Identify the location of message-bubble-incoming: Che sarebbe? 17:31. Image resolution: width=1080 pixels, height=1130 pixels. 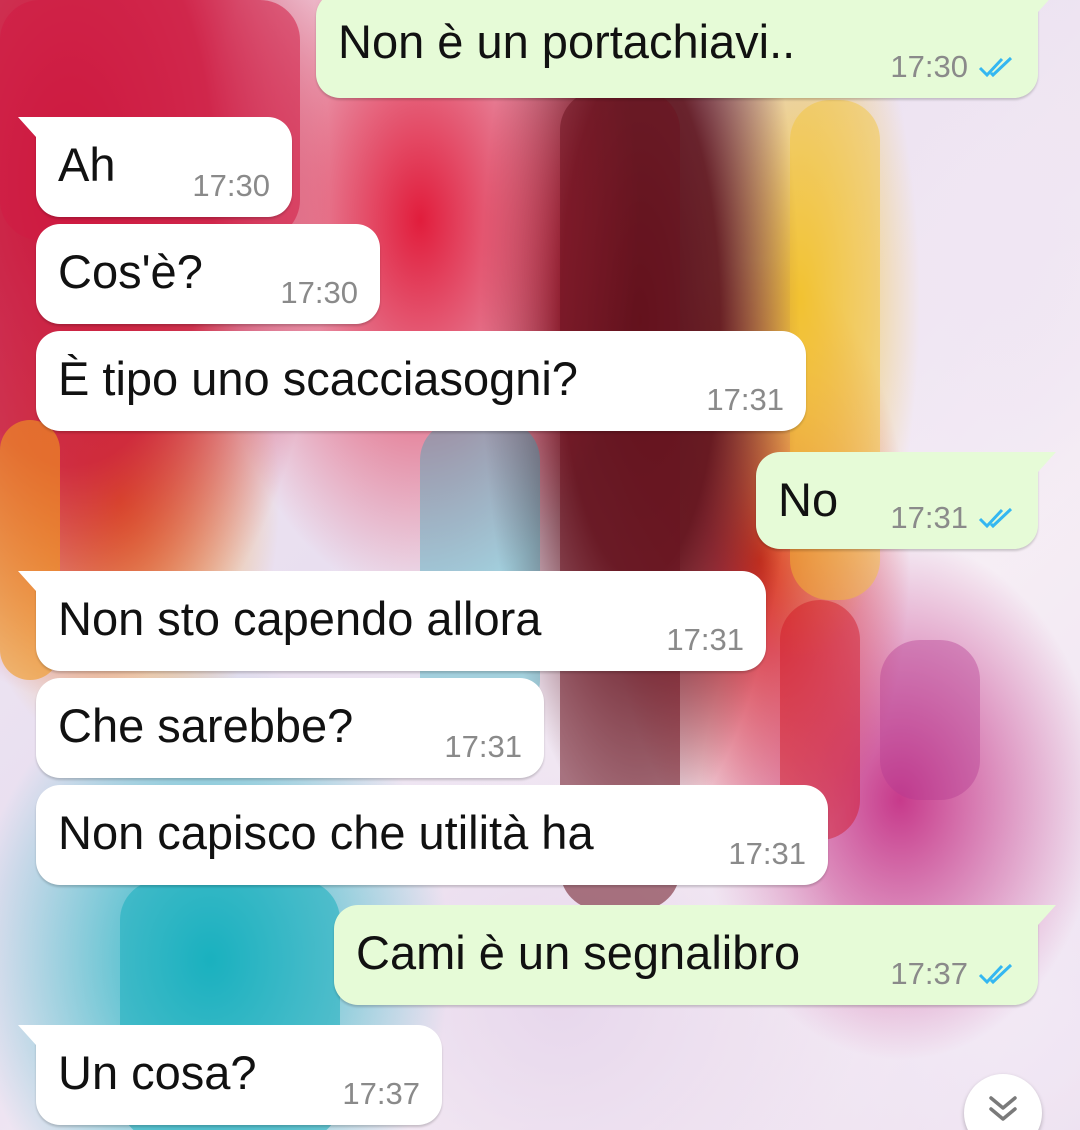
(290, 728).